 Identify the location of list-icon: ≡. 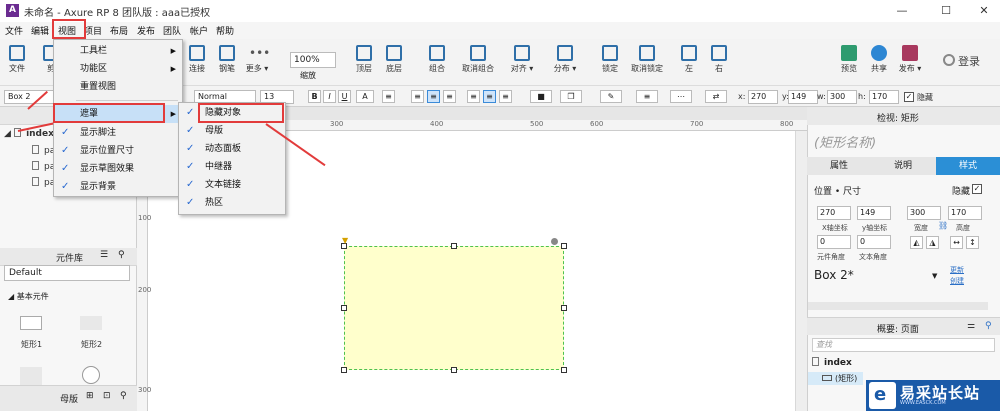
(388, 96).